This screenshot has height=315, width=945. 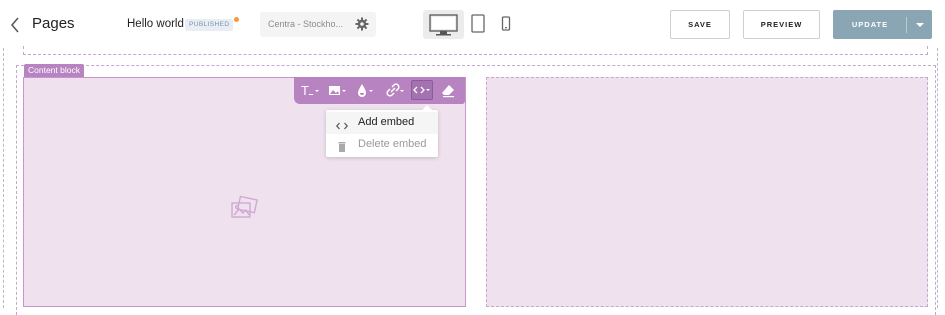 What do you see at coordinates (781, 24) in the screenshot?
I see `preview-button: PREVIEW` at bounding box center [781, 24].